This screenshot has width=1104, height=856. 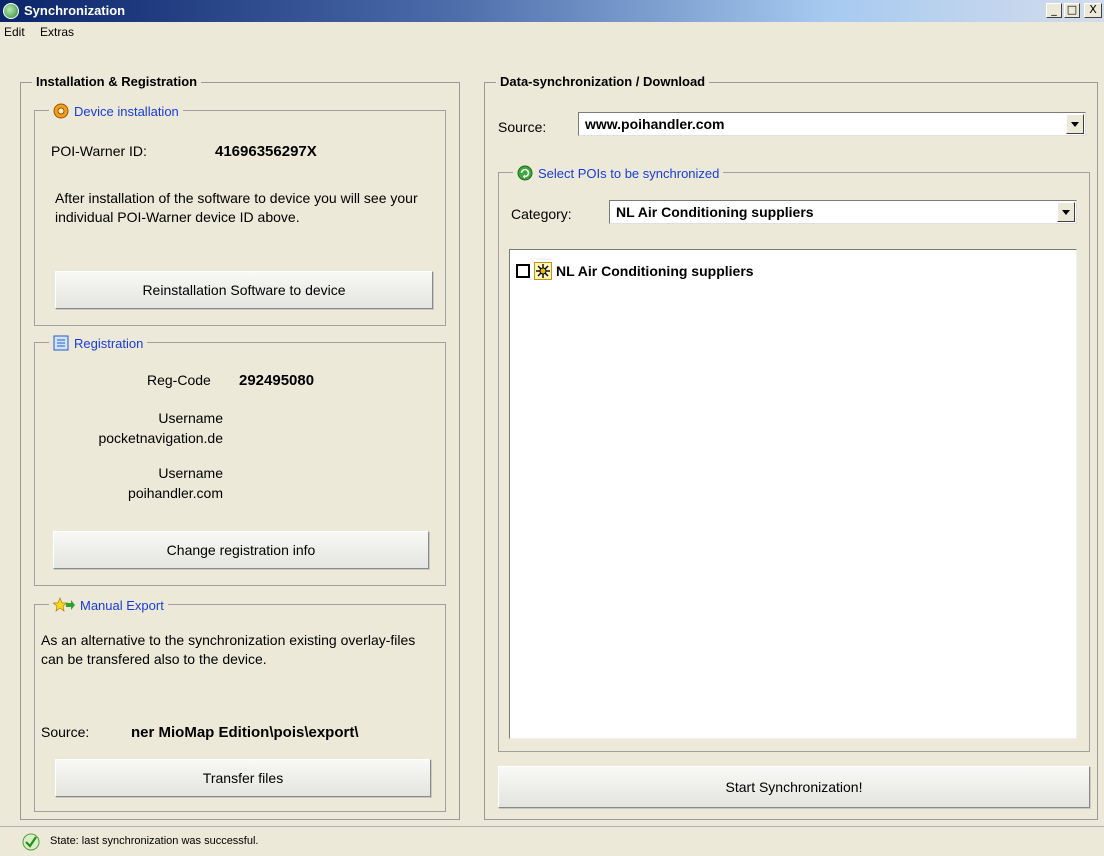 I want to click on poi-item-label: NL Air Conditioning suppliers, so click(x=655, y=271).